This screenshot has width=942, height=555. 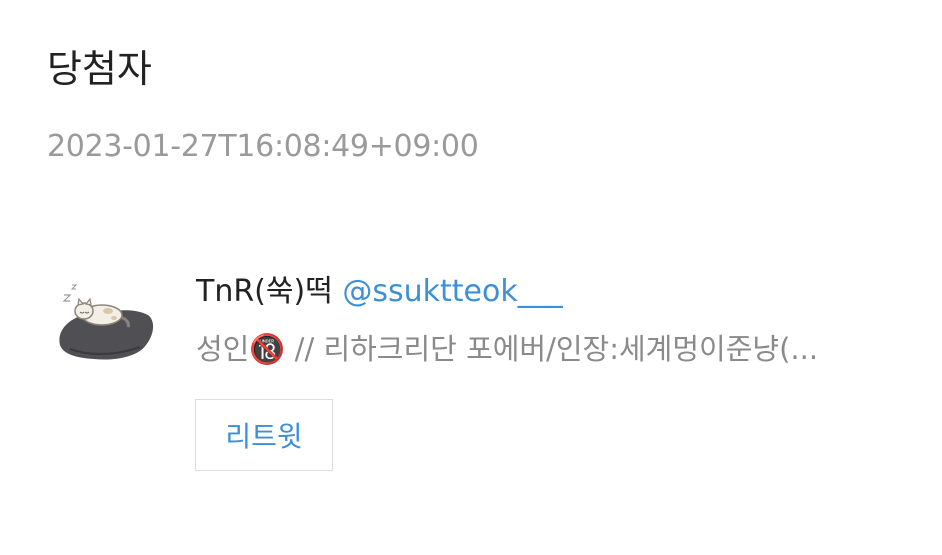 What do you see at coordinates (264, 435) in the screenshot?
I see `retweet-button: 리트윗` at bounding box center [264, 435].